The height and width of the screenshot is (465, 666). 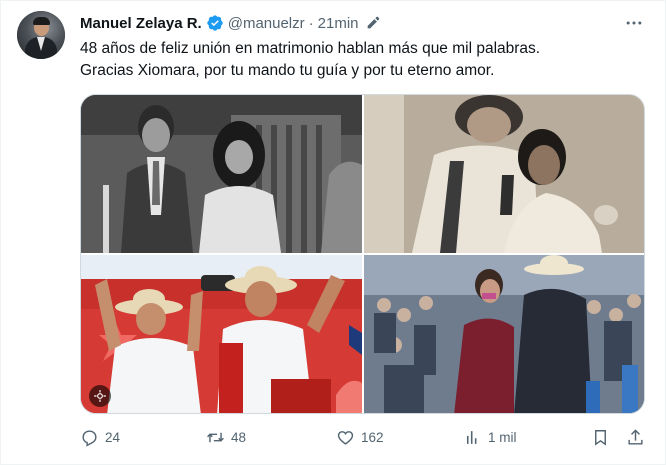 I want to click on retweet-icon, so click(x=215, y=437).